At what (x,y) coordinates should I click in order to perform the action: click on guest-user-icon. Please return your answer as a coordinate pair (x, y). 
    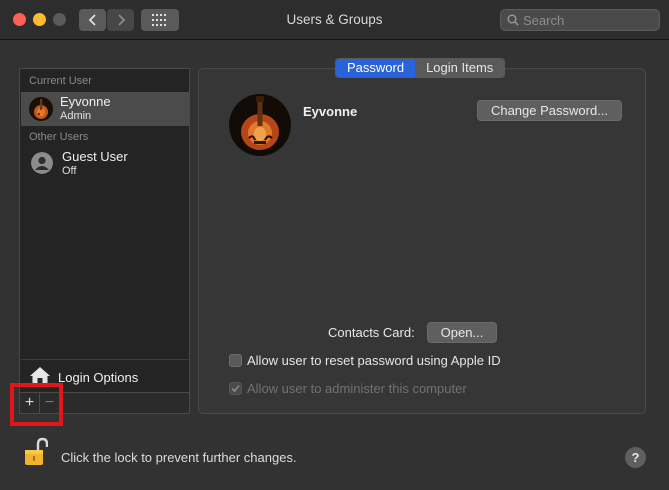
    Looking at the image, I should click on (42, 163).